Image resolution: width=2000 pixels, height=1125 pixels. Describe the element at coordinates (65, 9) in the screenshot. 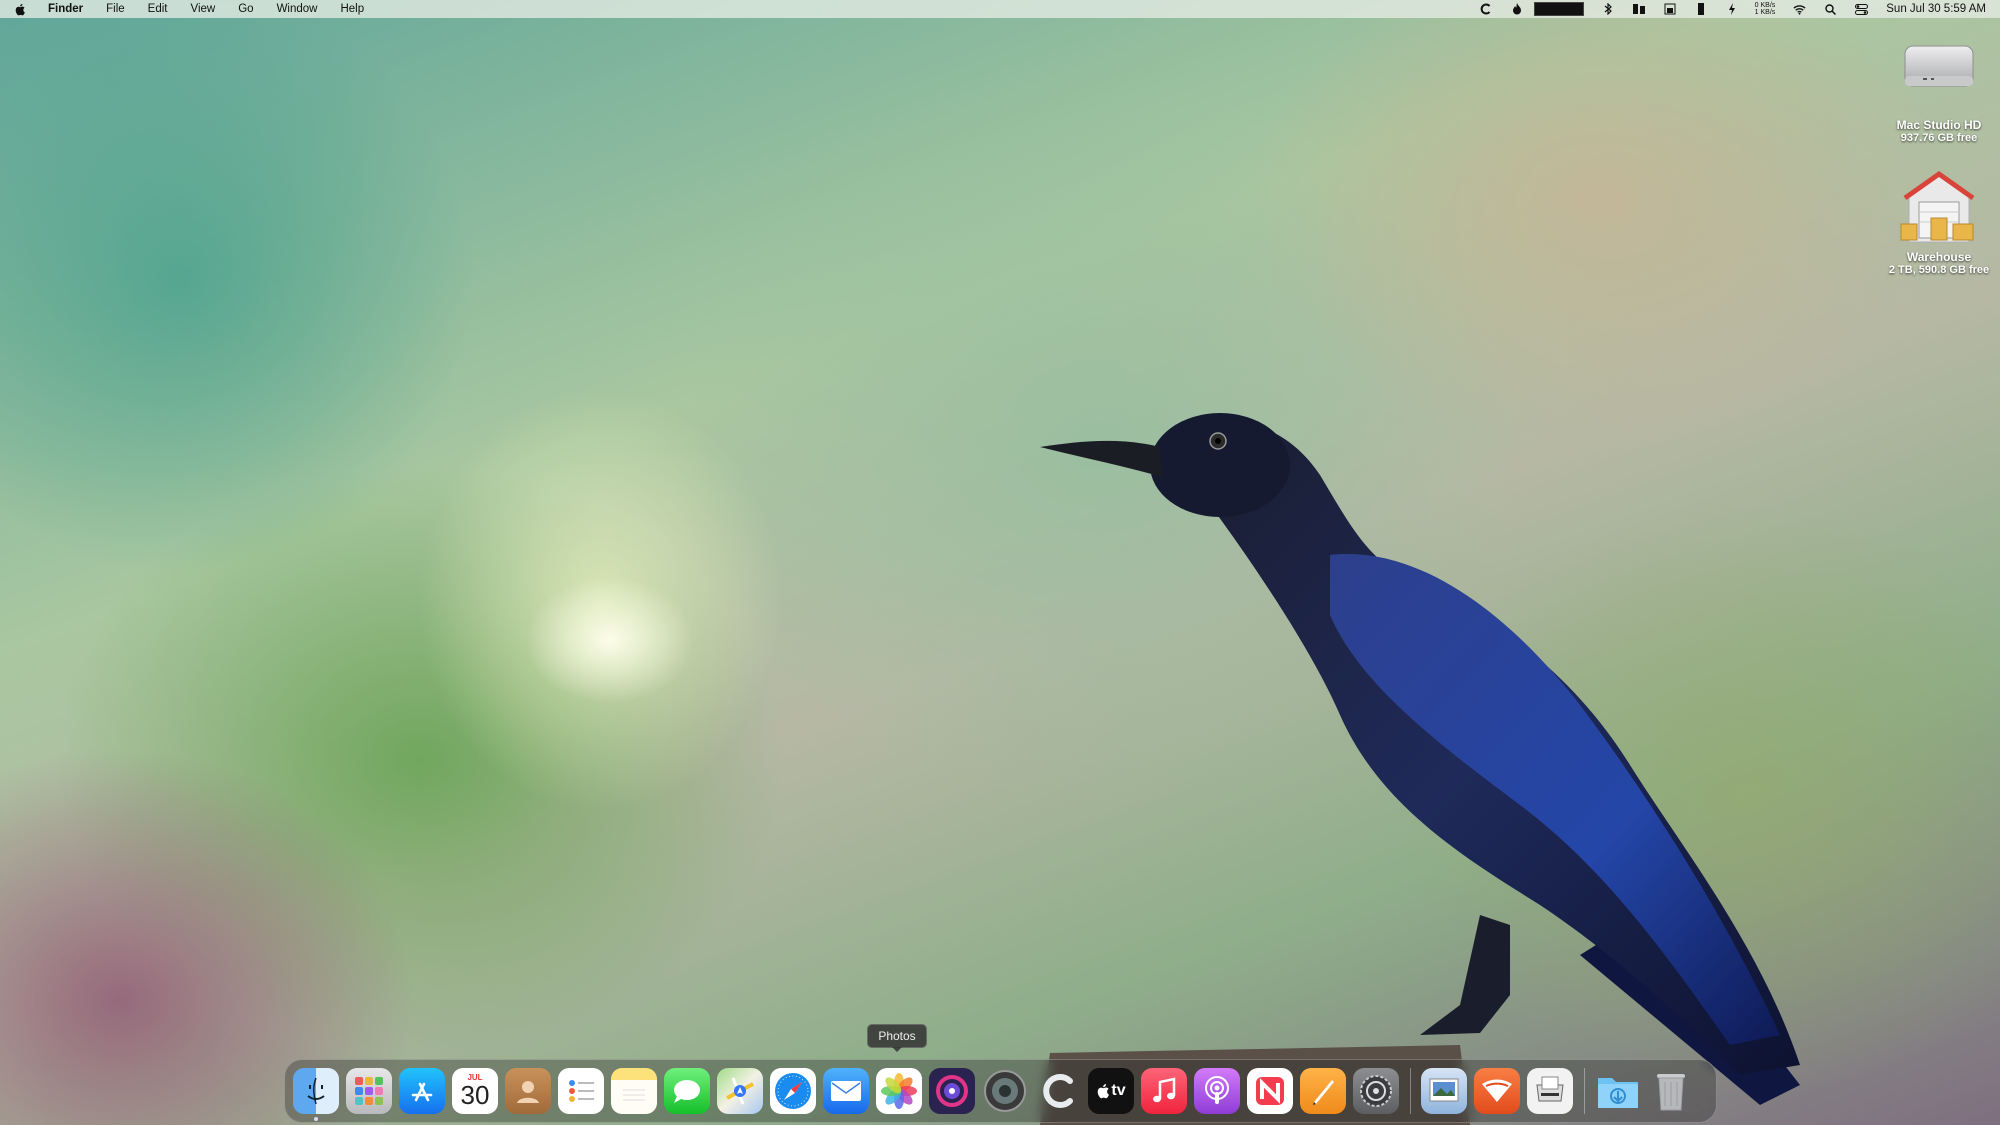

I see `app-menu-finder: Finder` at that location.